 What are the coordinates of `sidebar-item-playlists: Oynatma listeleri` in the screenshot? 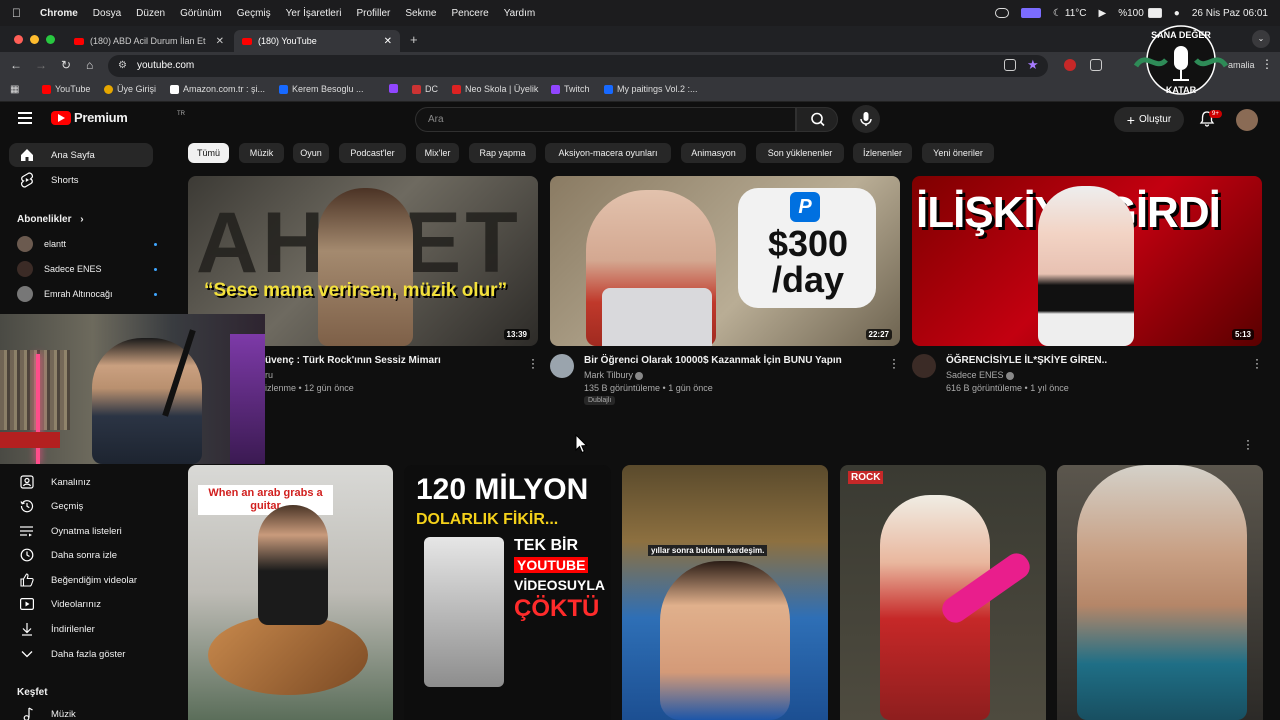 It's located at (81, 531).